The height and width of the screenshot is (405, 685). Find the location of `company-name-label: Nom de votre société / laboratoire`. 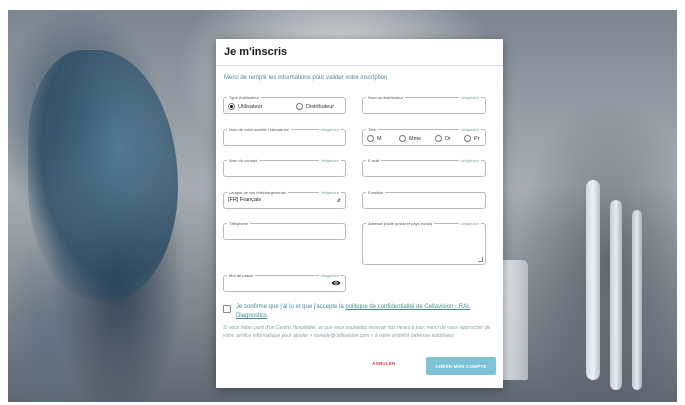

company-name-label: Nom de votre société / laboratoire is located at coordinates (259, 129).